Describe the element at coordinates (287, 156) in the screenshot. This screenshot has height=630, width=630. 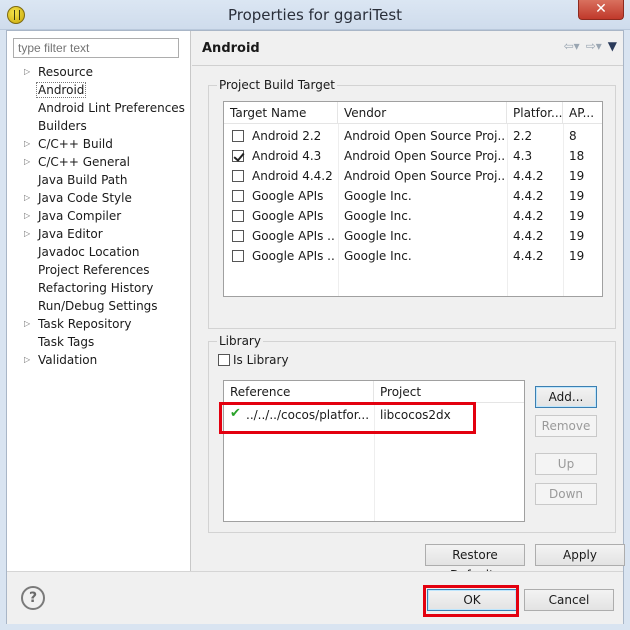
I see `target-name-cell: Android 4.3` at that location.